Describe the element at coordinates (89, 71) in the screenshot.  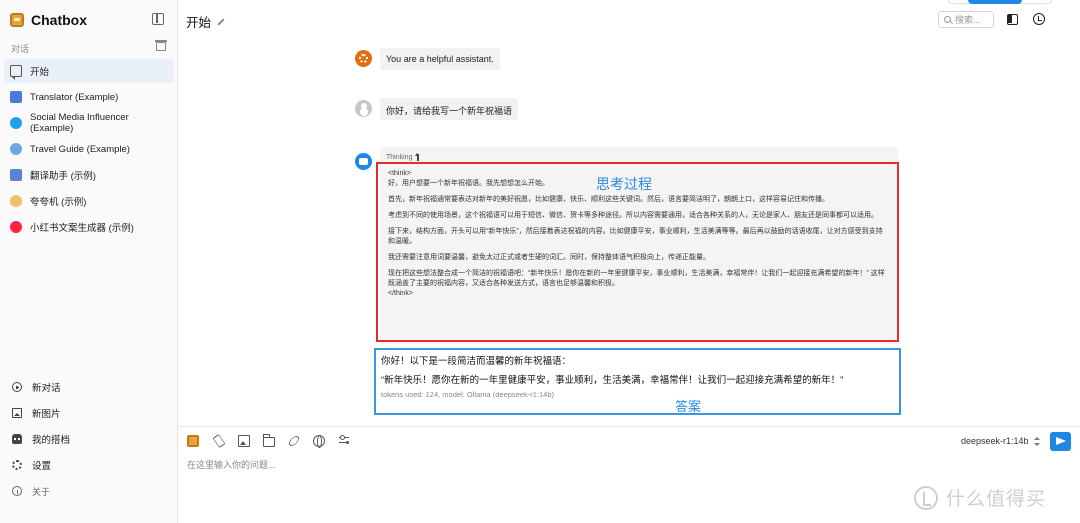
I see `conversation-item-start: 开始` at that location.